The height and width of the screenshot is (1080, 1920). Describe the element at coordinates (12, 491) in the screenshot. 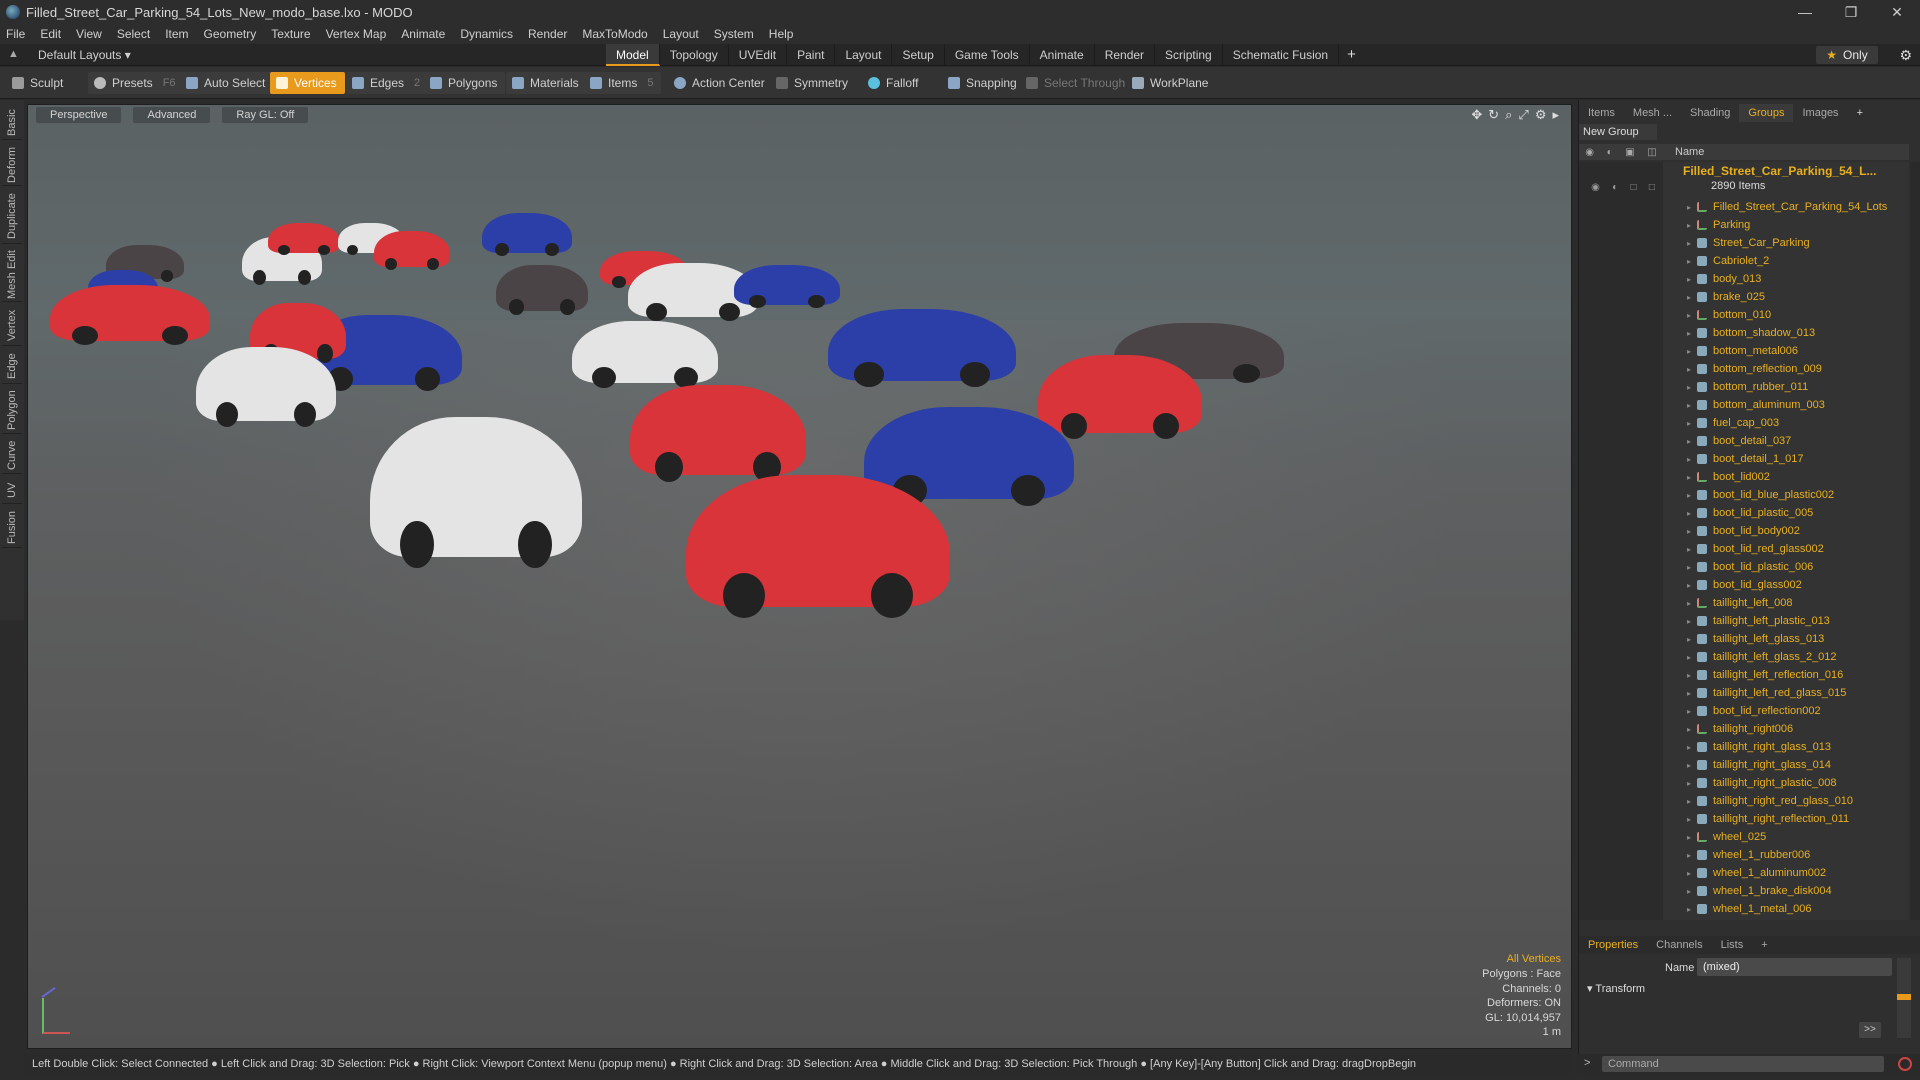

I see `vtab-uv: UV` at that location.